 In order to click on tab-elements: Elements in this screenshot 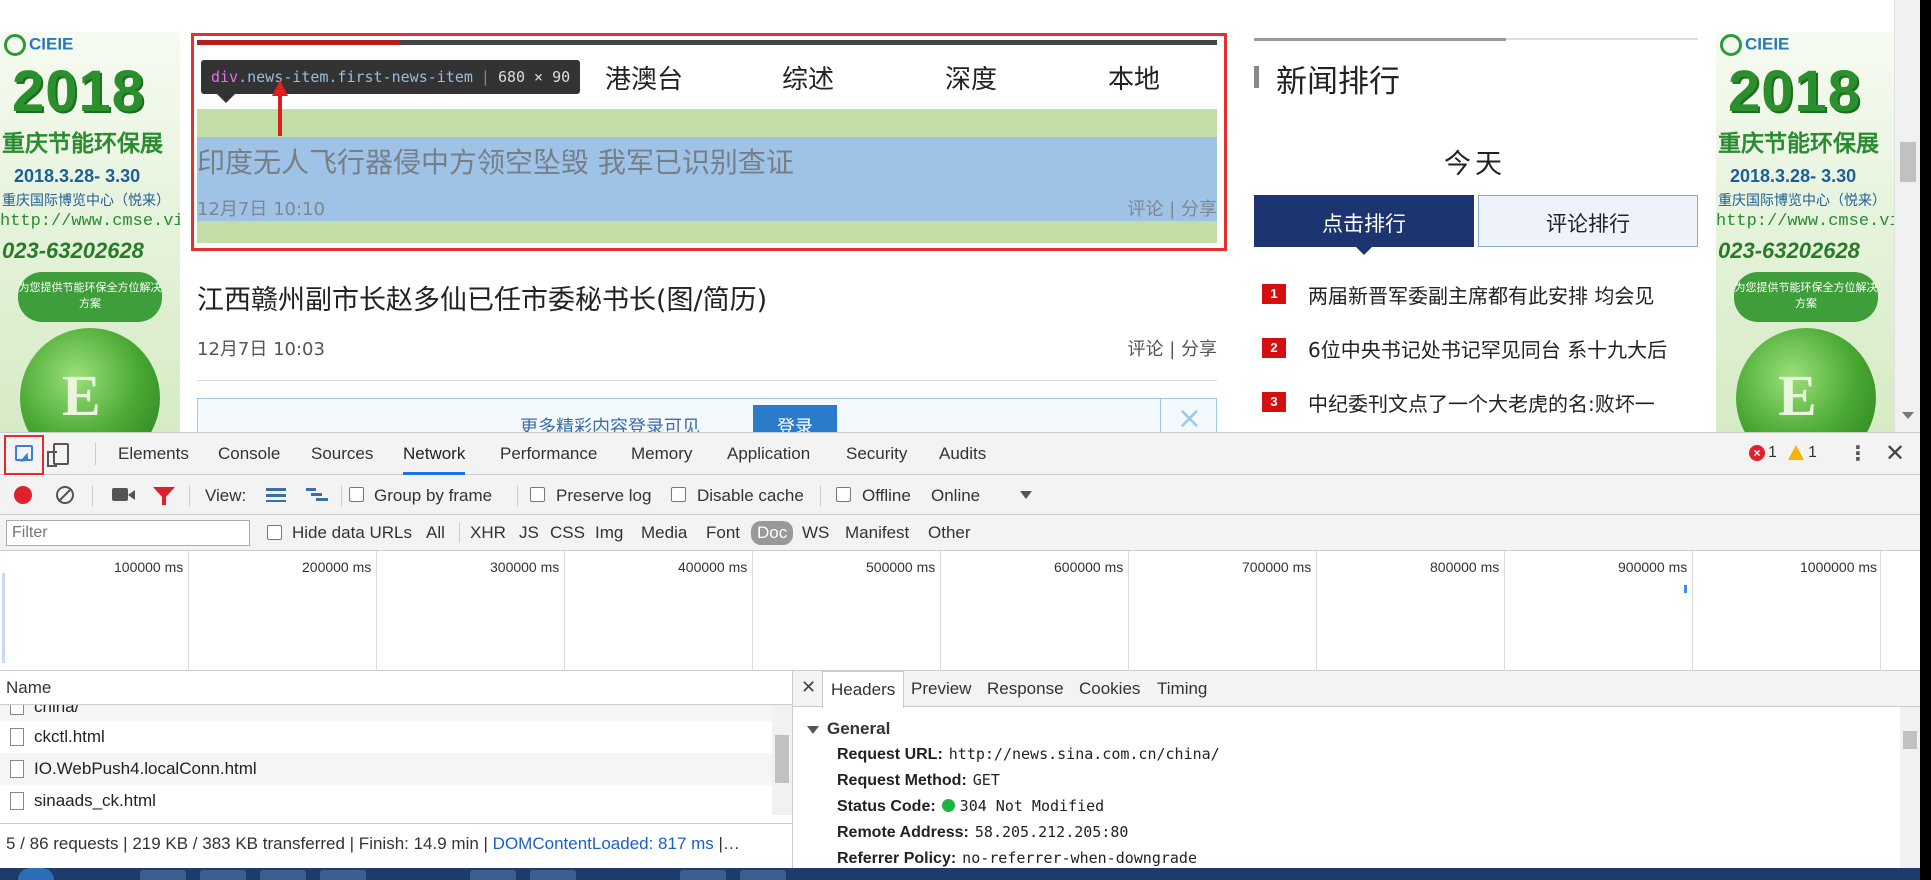, I will do `click(153, 454)`.